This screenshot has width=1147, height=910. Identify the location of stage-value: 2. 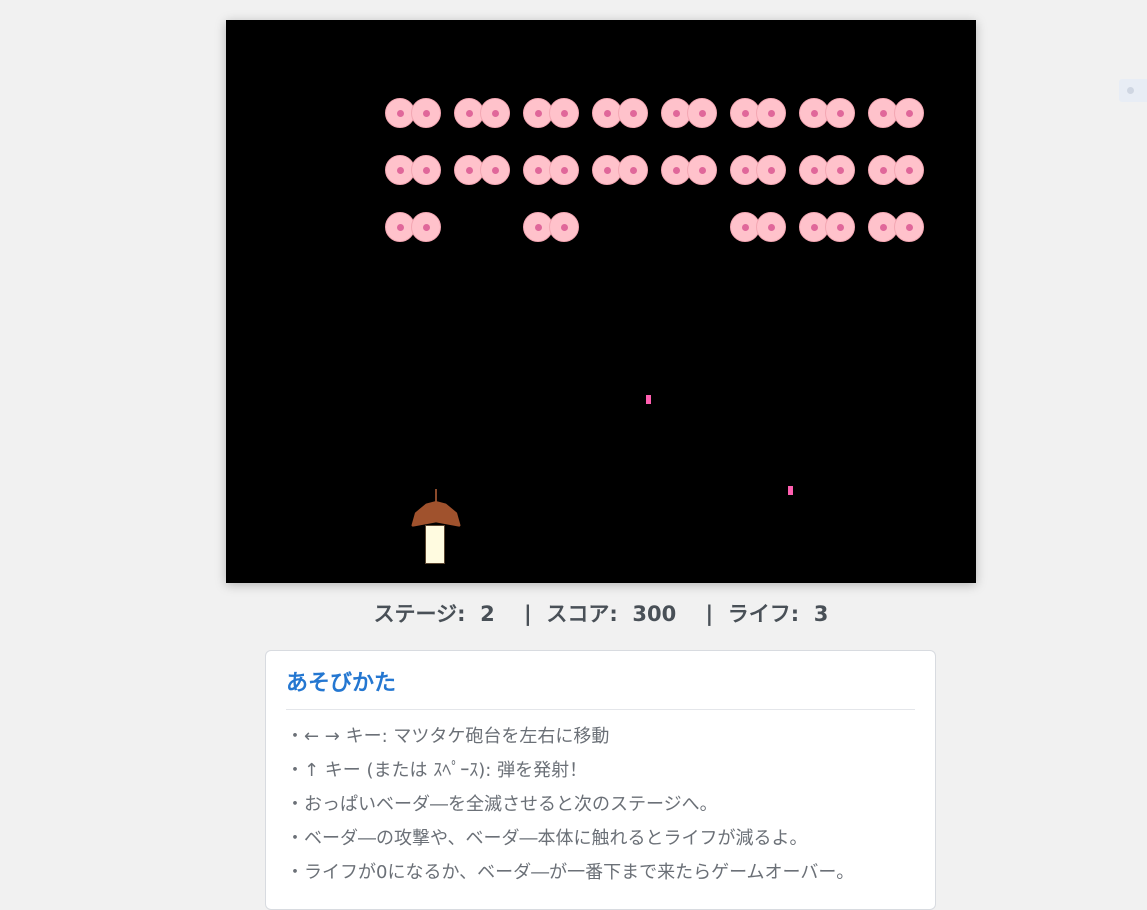
(487, 614).